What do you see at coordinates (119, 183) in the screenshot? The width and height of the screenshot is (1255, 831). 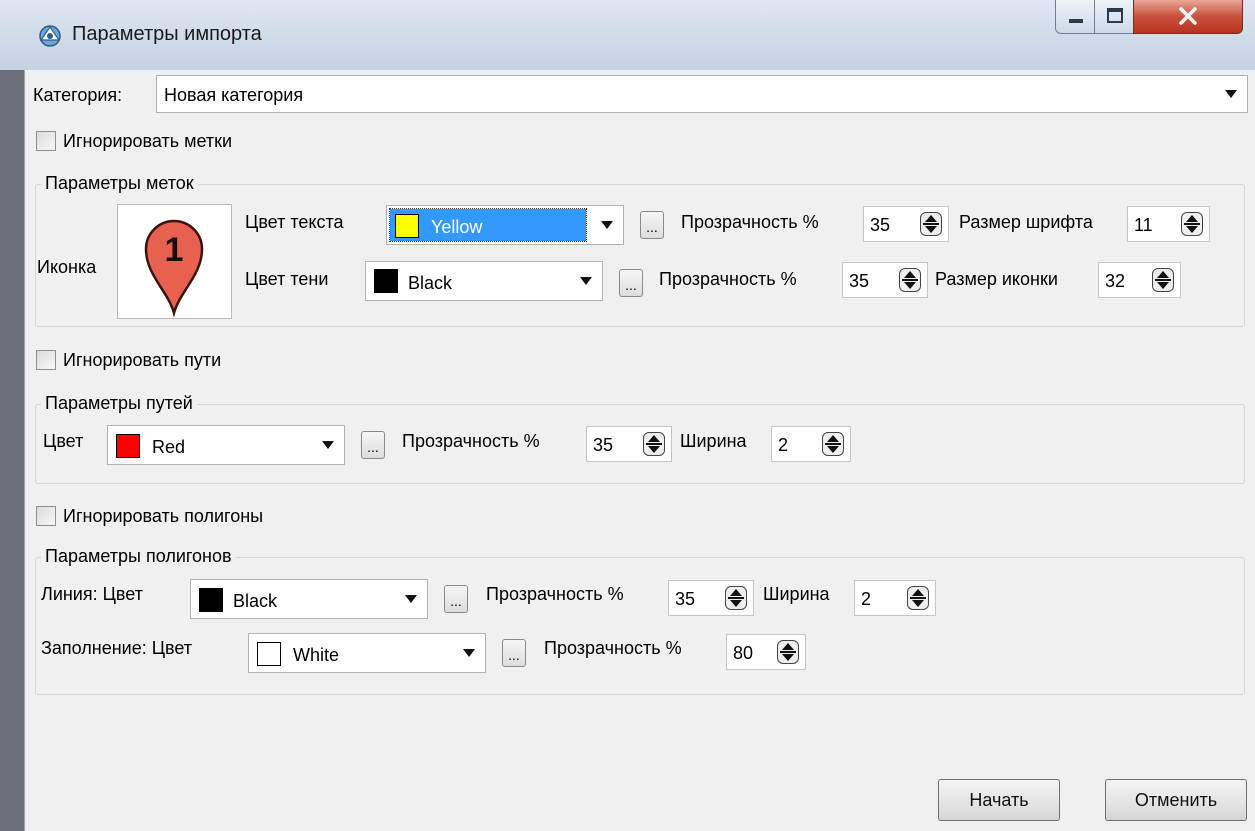 I see `placemark-params-title: Параметры меток` at bounding box center [119, 183].